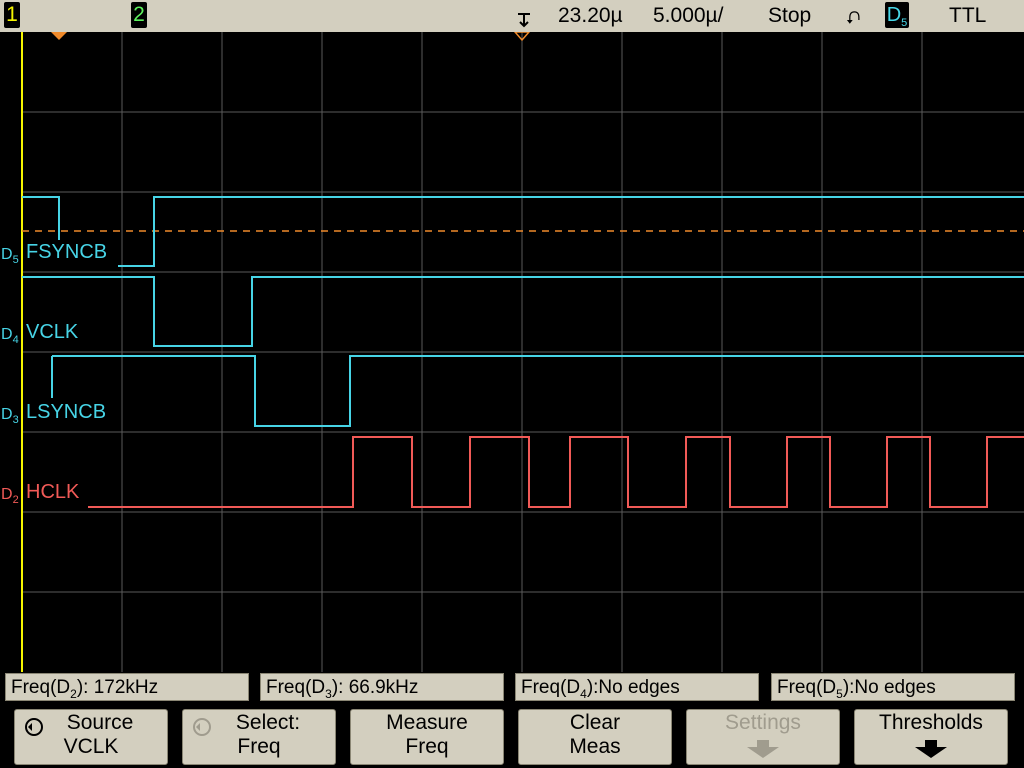 This screenshot has width=1024, height=768. What do you see at coordinates (67, 252) in the screenshot?
I see `channel-label-fsyncb: FSYNCB` at bounding box center [67, 252].